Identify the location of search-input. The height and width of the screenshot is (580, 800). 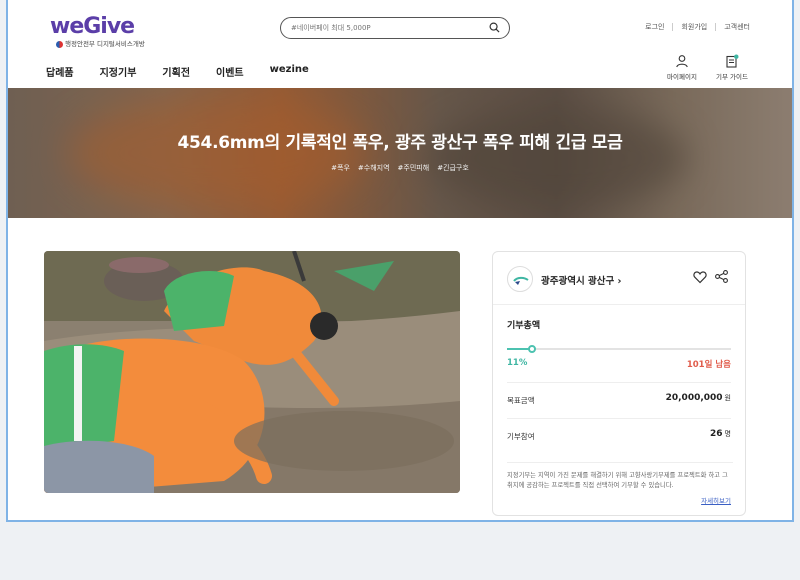
(386, 28).